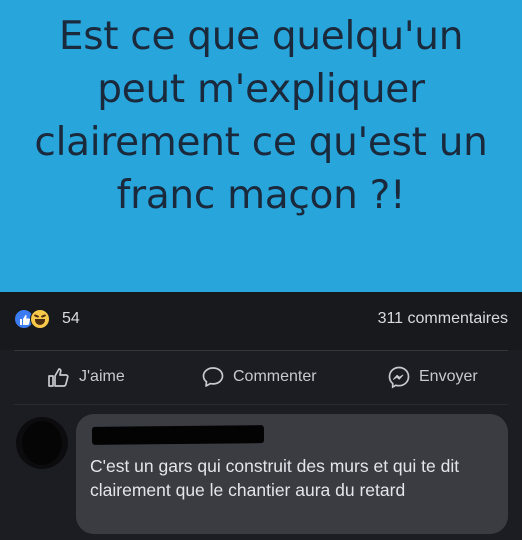 The height and width of the screenshot is (540, 522). I want to click on post-line: clairement ce qu'est un, so click(261, 142).